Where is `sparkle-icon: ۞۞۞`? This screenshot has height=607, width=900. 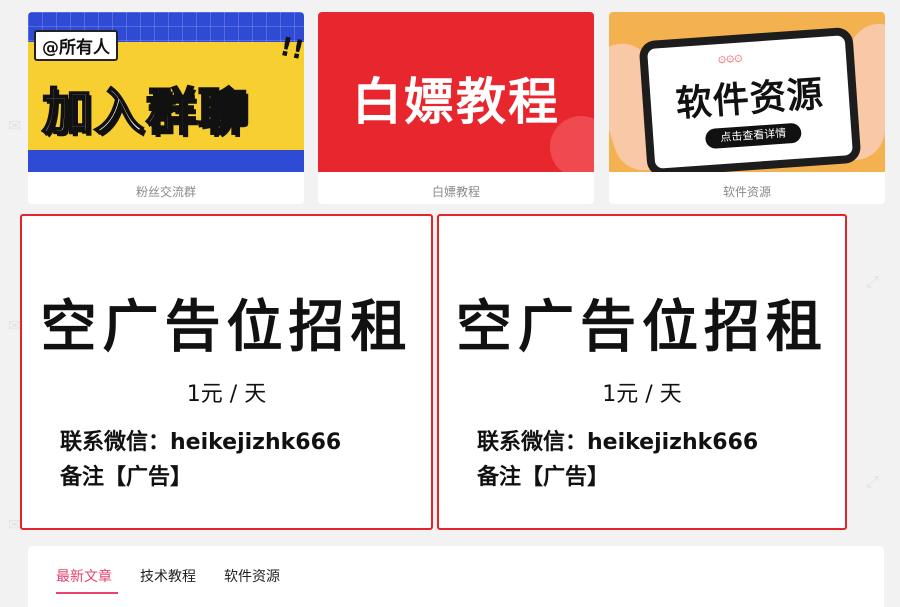 sparkle-icon: ۞۞۞ is located at coordinates (730, 57).